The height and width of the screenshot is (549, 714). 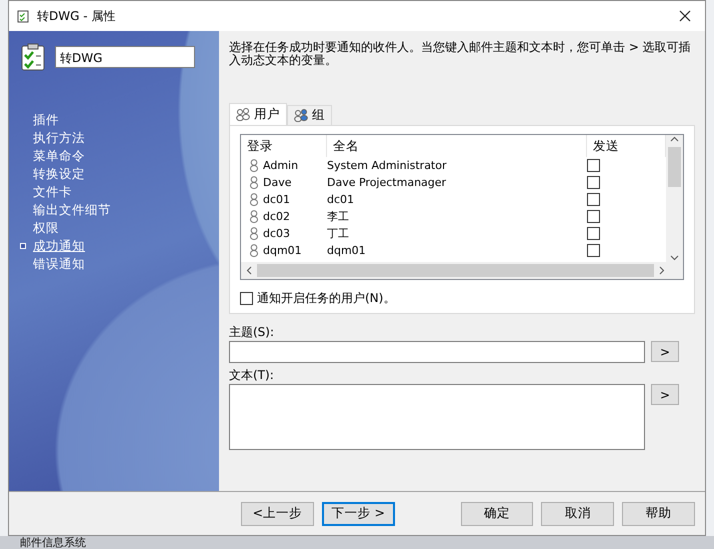 I want to click on scroll-down-icon, so click(x=674, y=258).